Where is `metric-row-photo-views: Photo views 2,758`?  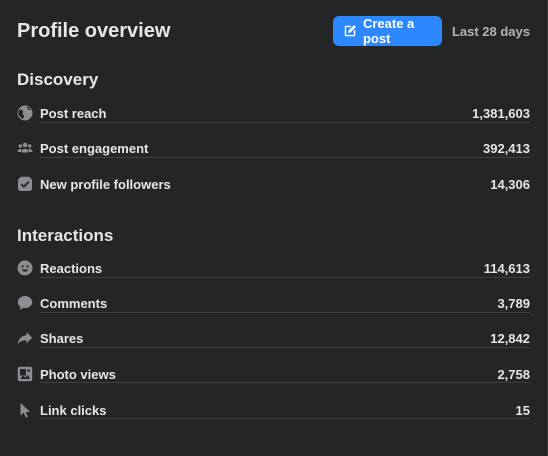
metric-row-photo-views: Photo views 2,758 is located at coordinates (273, 374).